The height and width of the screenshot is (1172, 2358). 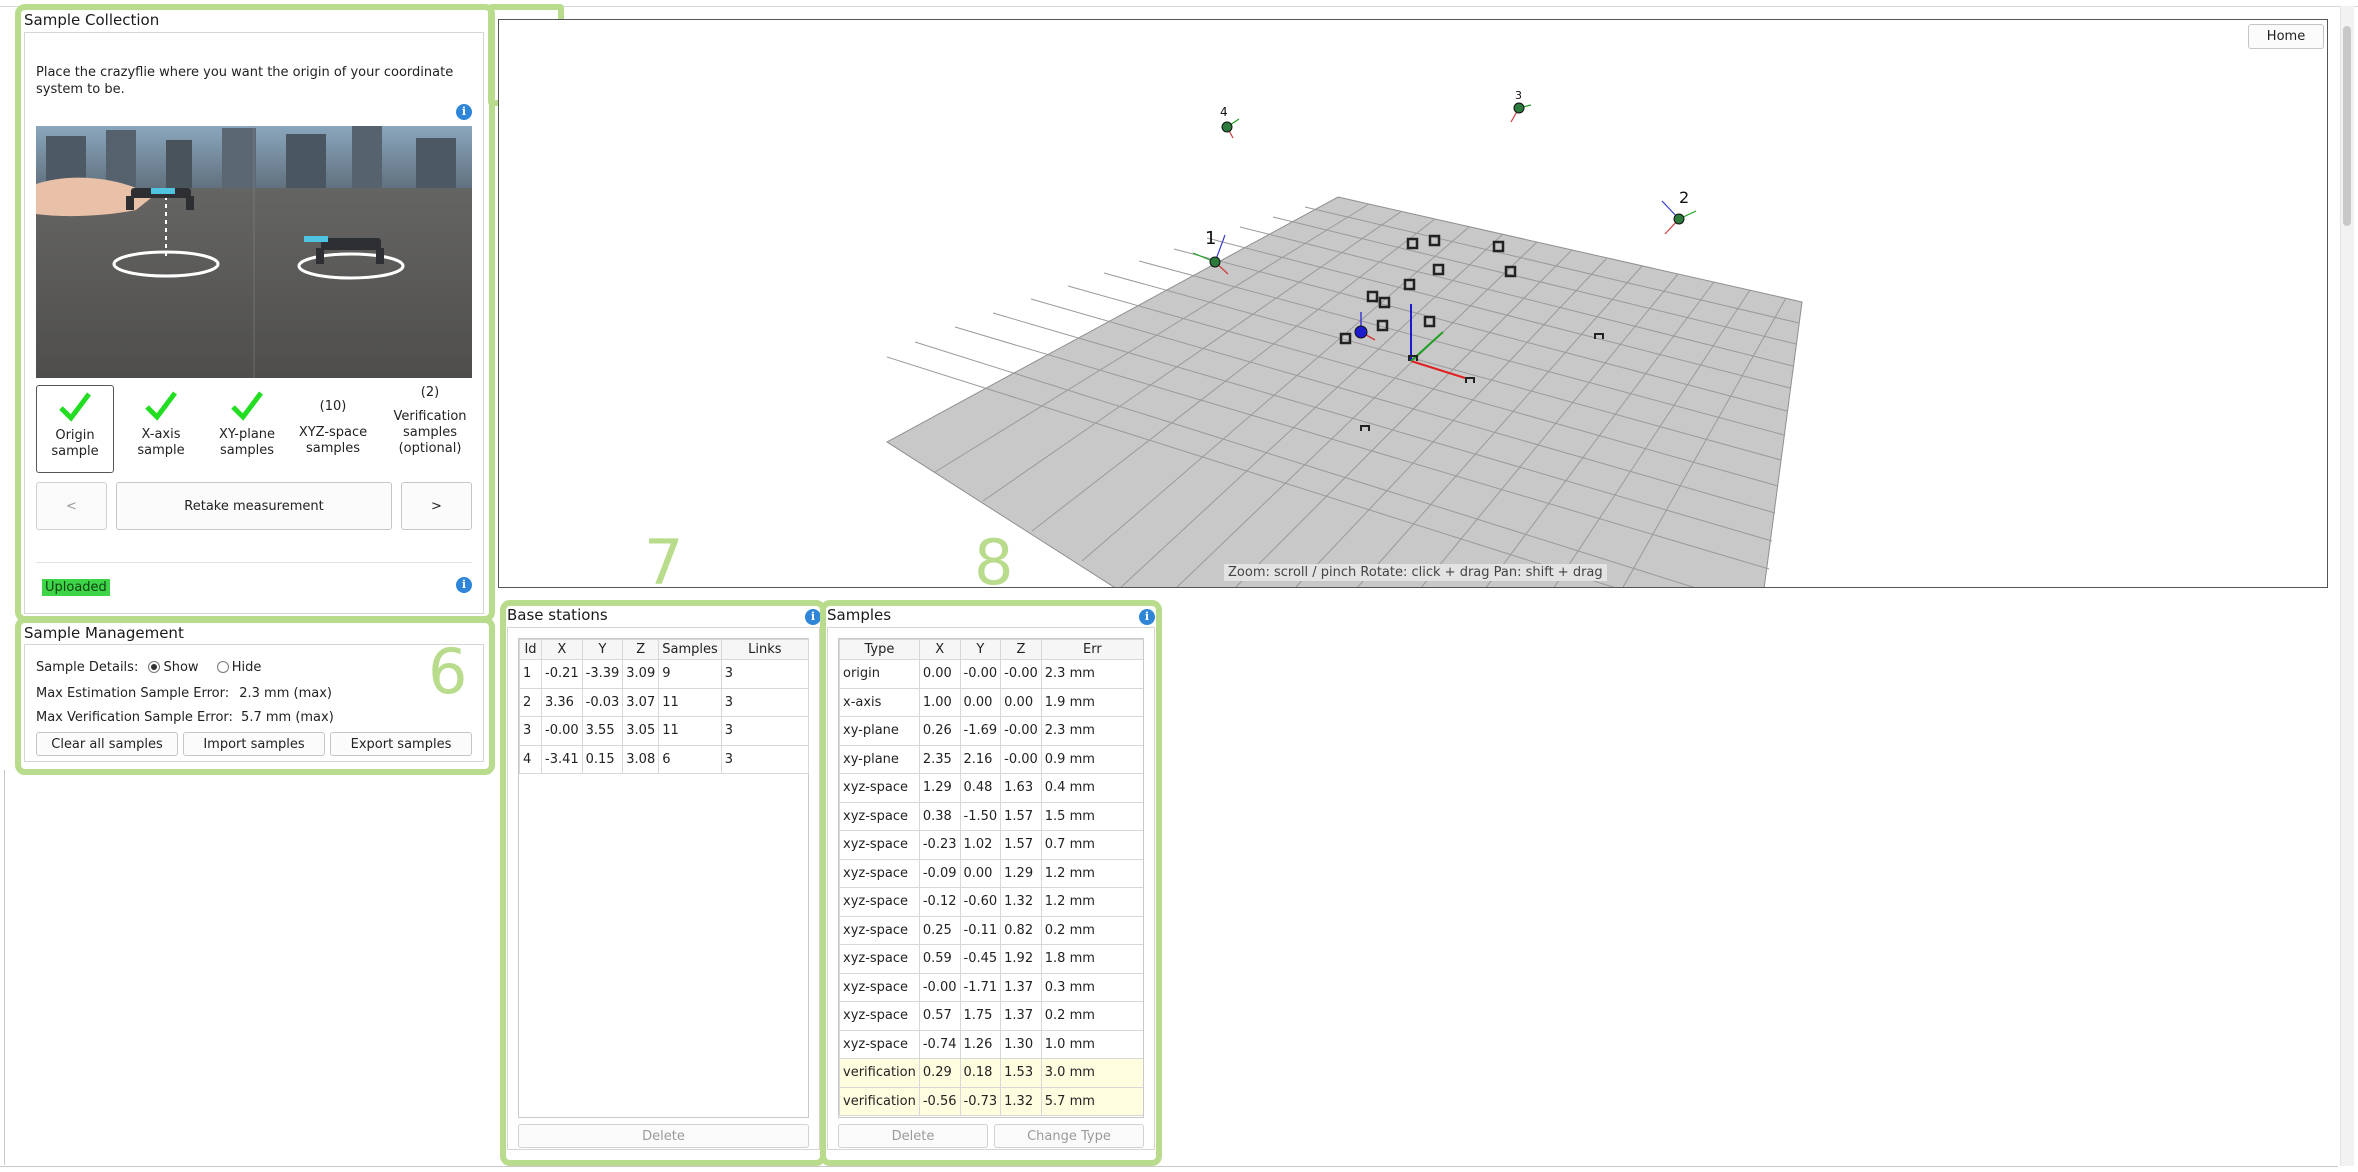 What do you see at coordinates (1210, 238) in the screenshot?
I see `station-label-1: 1` at bounding box center [1210, 238].